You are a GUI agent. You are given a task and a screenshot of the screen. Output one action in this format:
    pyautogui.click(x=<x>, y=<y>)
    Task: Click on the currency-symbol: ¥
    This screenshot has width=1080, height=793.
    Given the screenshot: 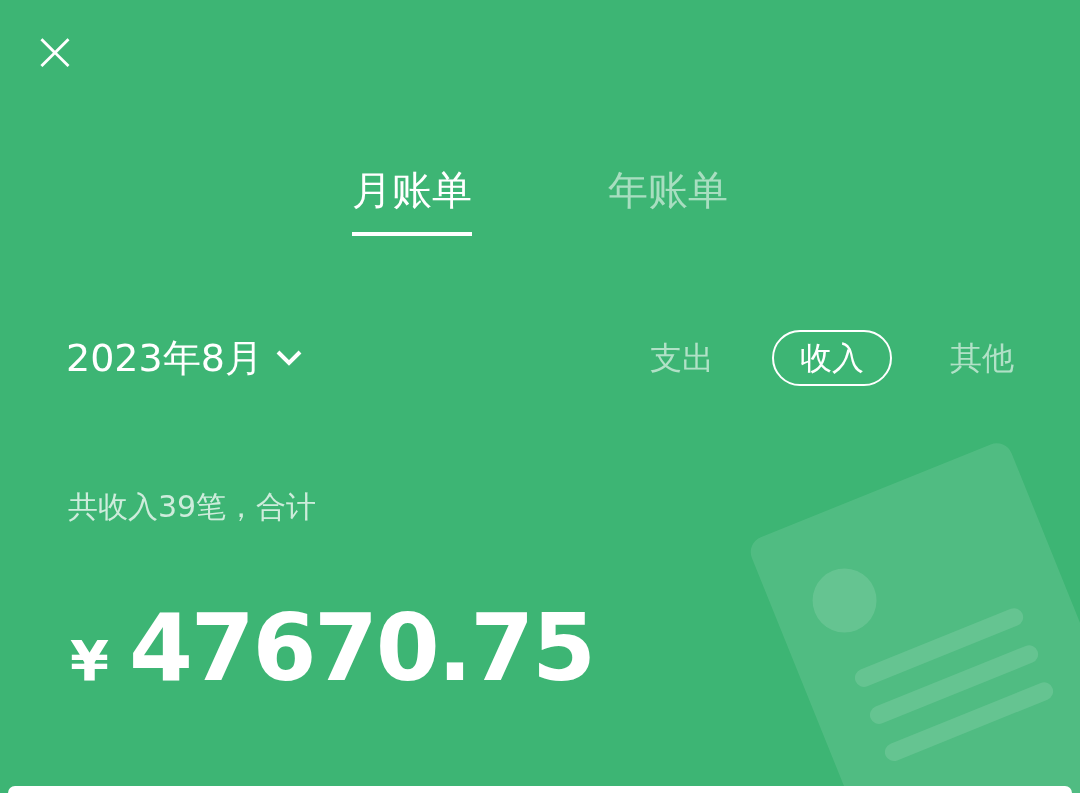 What is the action you would take?
    pyautogui.click(x=89, y=661)
    